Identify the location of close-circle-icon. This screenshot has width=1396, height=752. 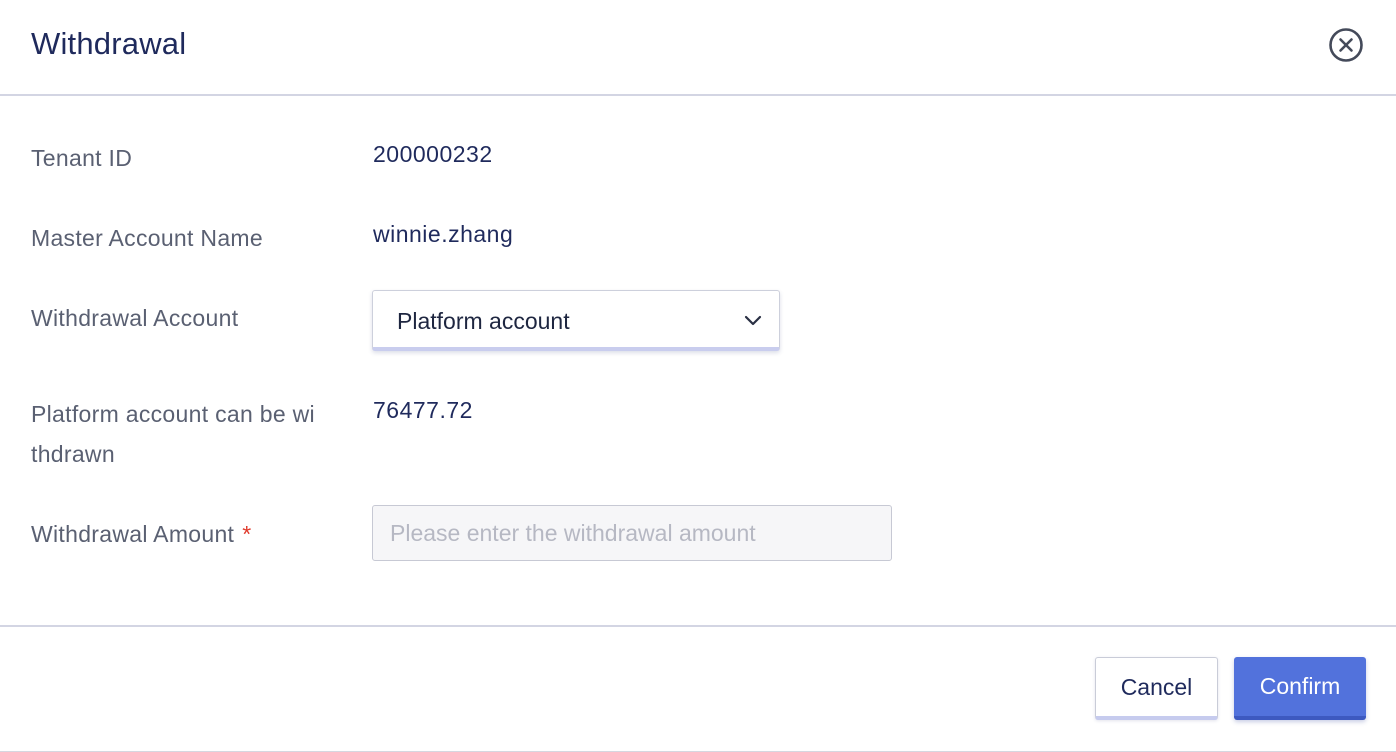
(1346, 45).